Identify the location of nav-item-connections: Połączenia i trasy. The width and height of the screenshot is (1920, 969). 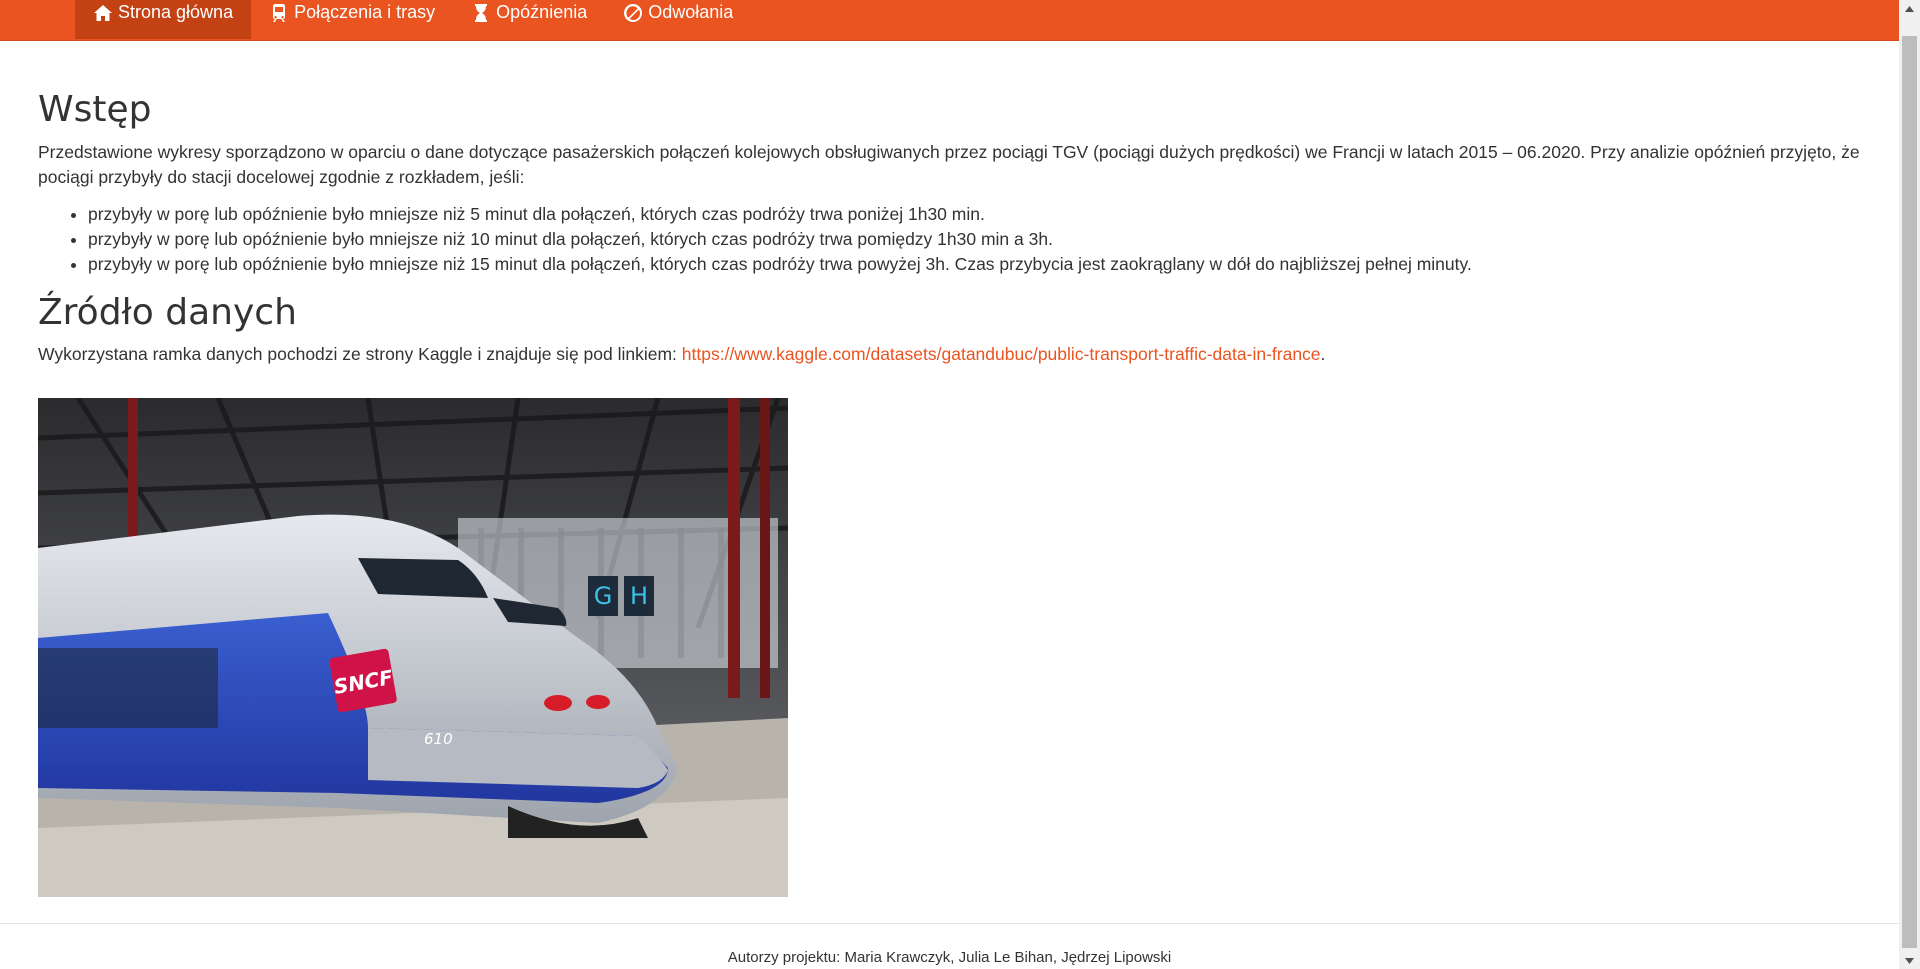
(352, 19).